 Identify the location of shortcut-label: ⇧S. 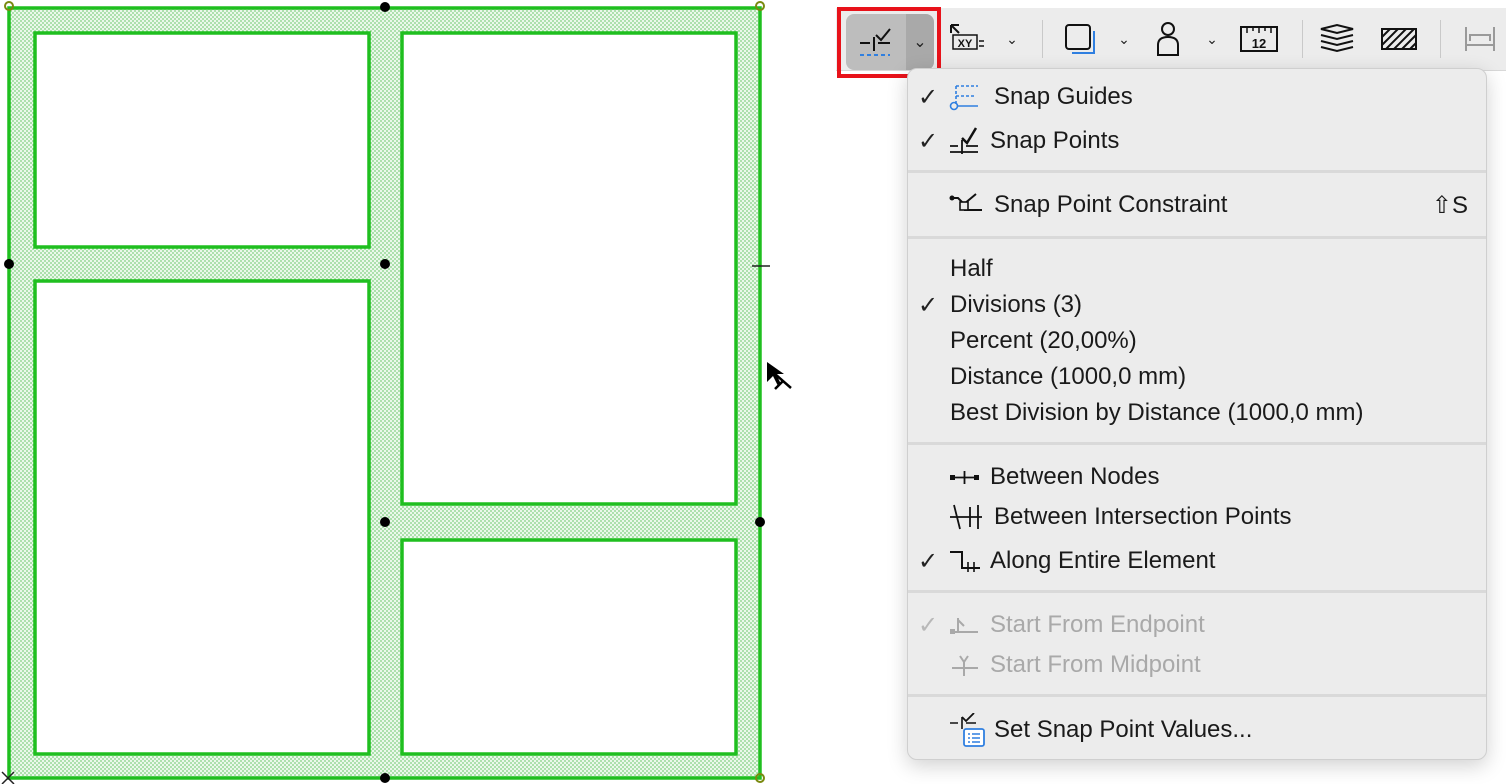
(1449, 205).